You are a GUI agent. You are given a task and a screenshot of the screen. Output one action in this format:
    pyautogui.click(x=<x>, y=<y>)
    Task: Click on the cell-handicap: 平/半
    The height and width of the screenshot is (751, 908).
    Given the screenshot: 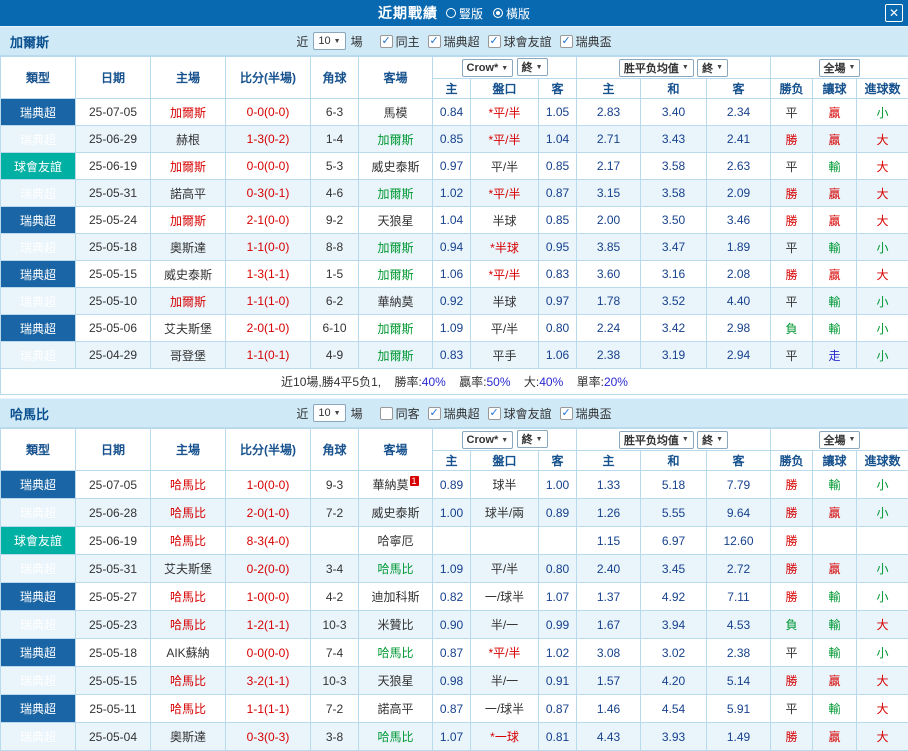 What is the action you would take?
    pyautogui.click(x=505, y=328)
    